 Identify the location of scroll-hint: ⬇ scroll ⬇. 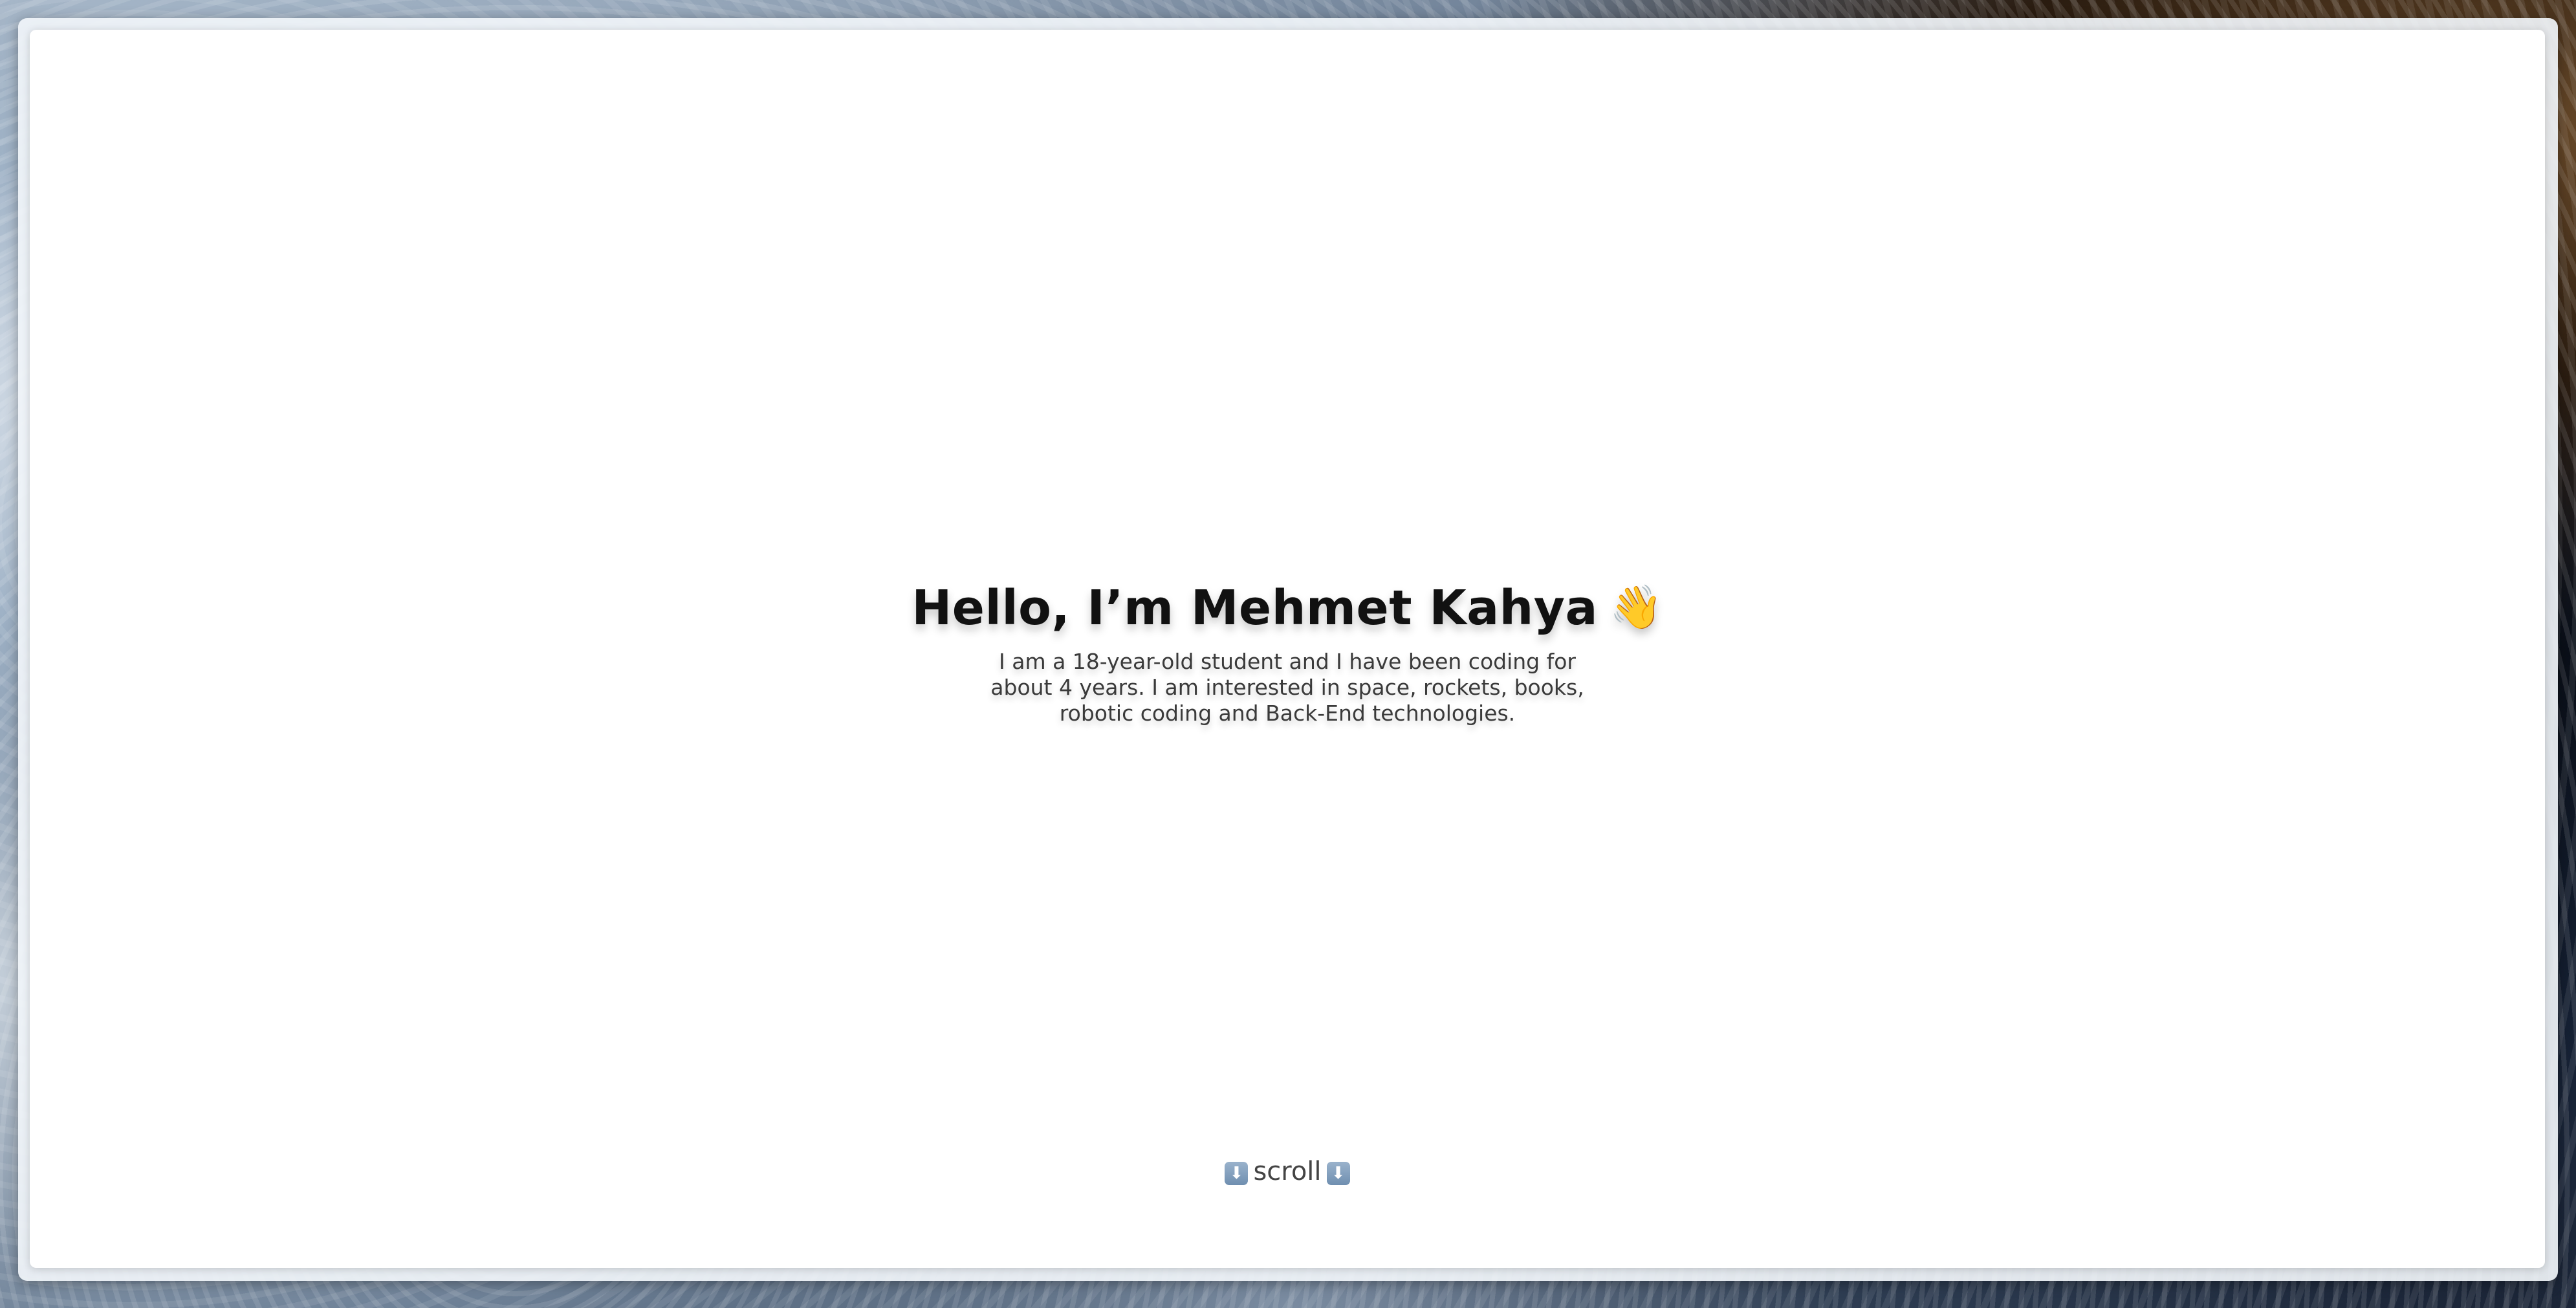
(1287, 1171).